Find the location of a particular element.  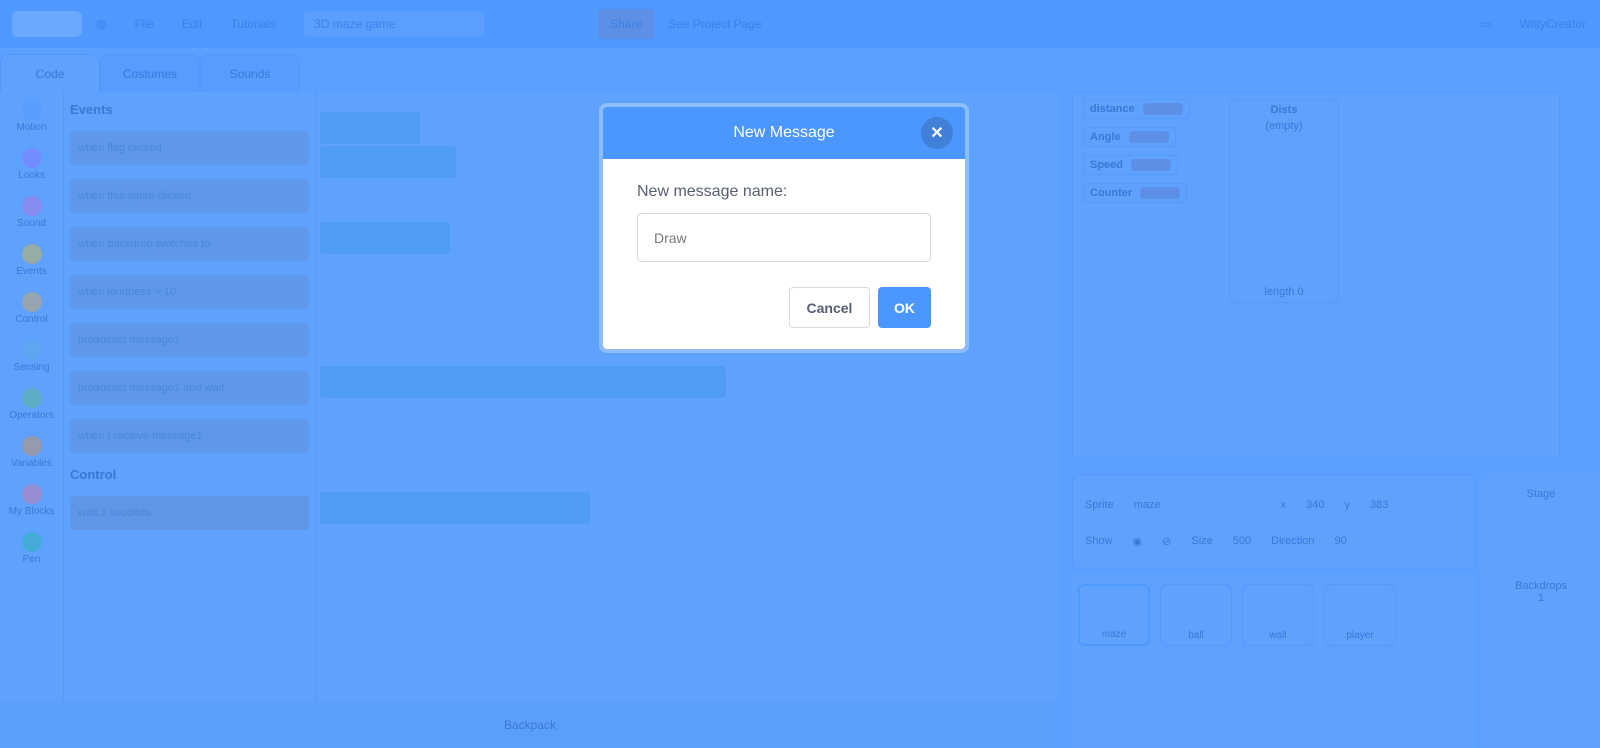

palette-block: when loudness > 10 is located at coordinates (189, 292).